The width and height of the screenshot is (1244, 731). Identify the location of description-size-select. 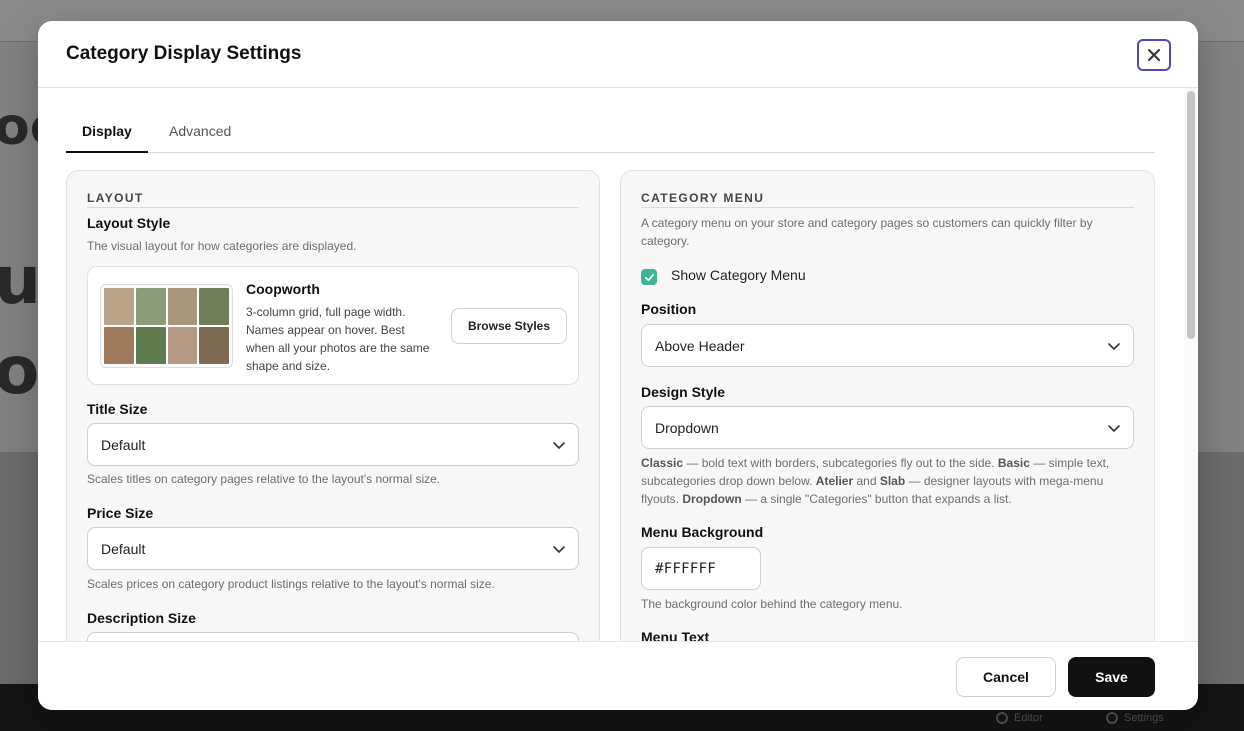
(333, 636).